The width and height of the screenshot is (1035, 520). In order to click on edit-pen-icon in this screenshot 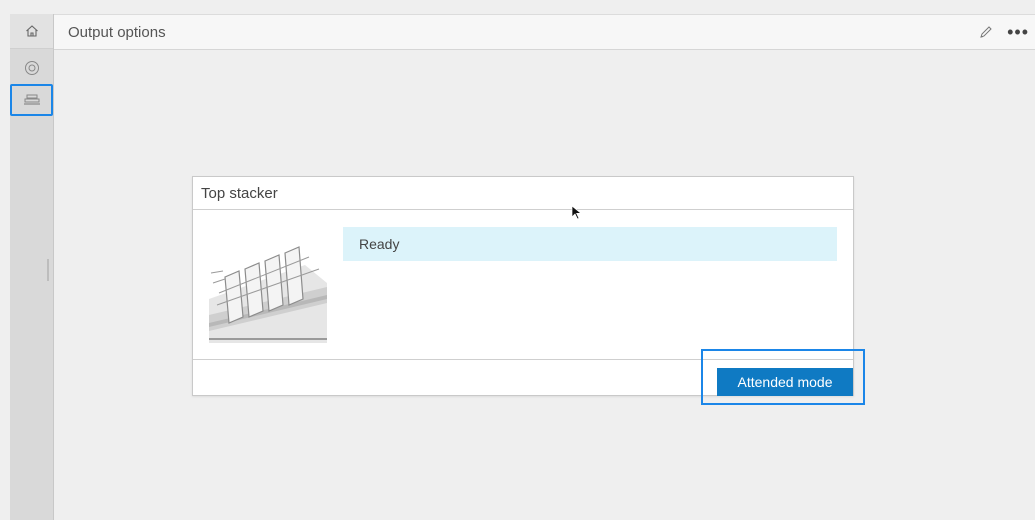, I will do `click(986, 32)`.